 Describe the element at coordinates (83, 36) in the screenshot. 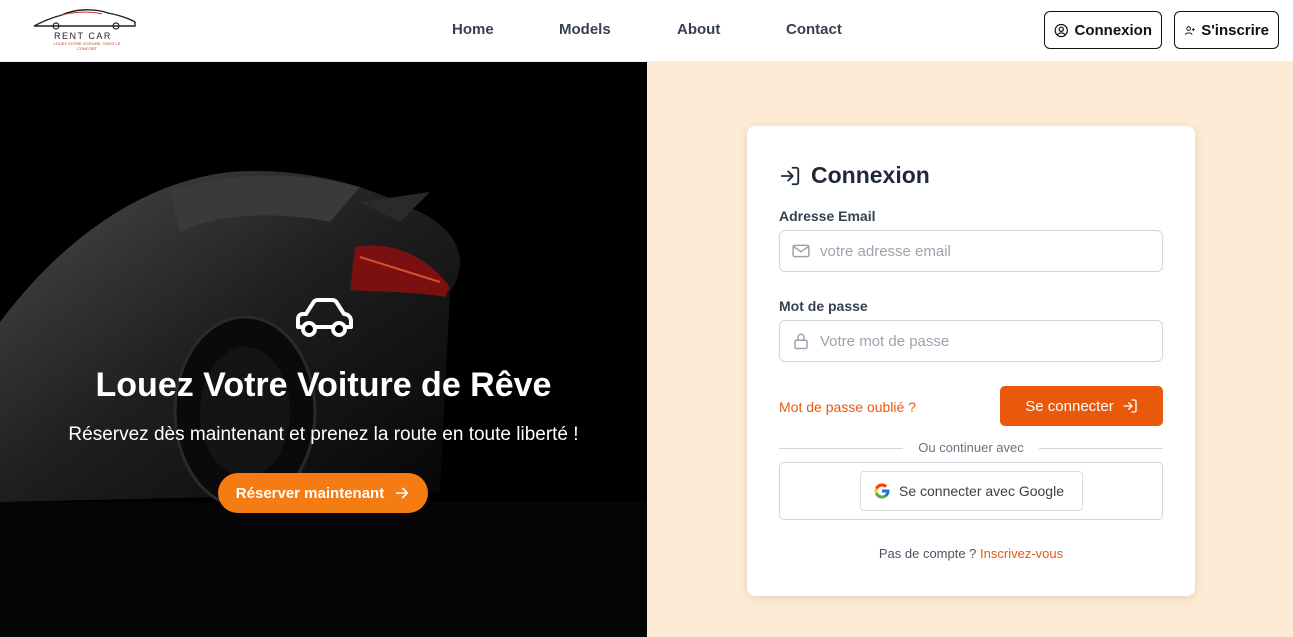

I see `logo-brand: RENT CAR` at that location.